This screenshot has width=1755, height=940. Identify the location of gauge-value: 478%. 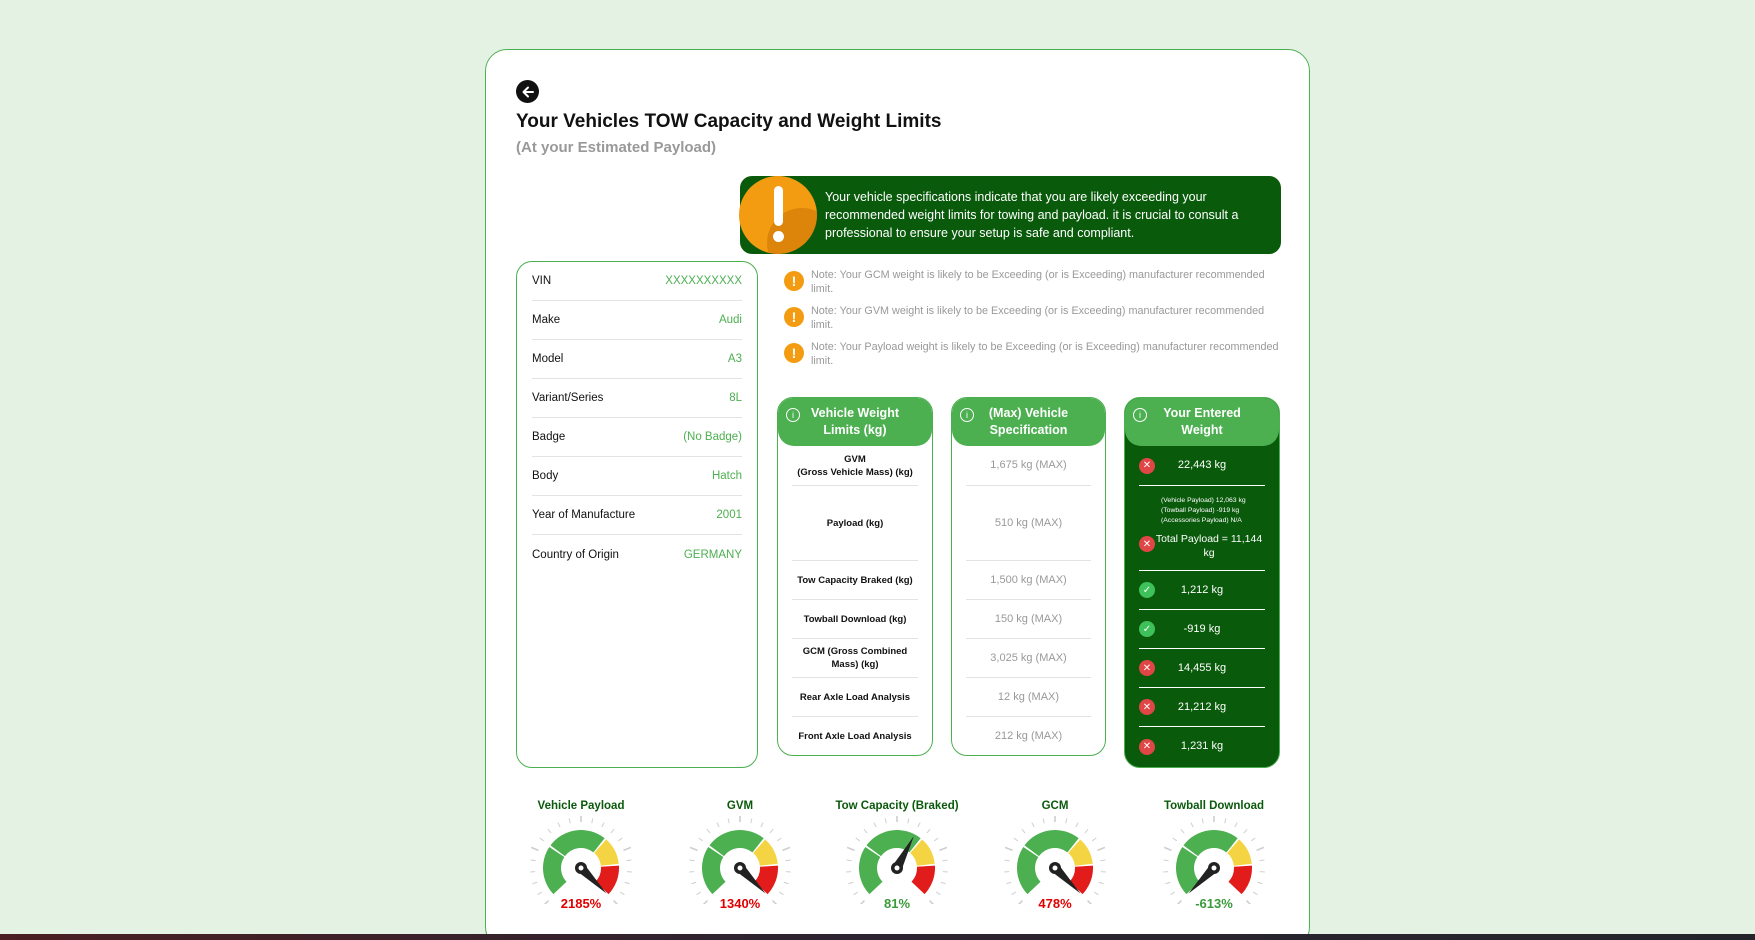
(1055, 903).